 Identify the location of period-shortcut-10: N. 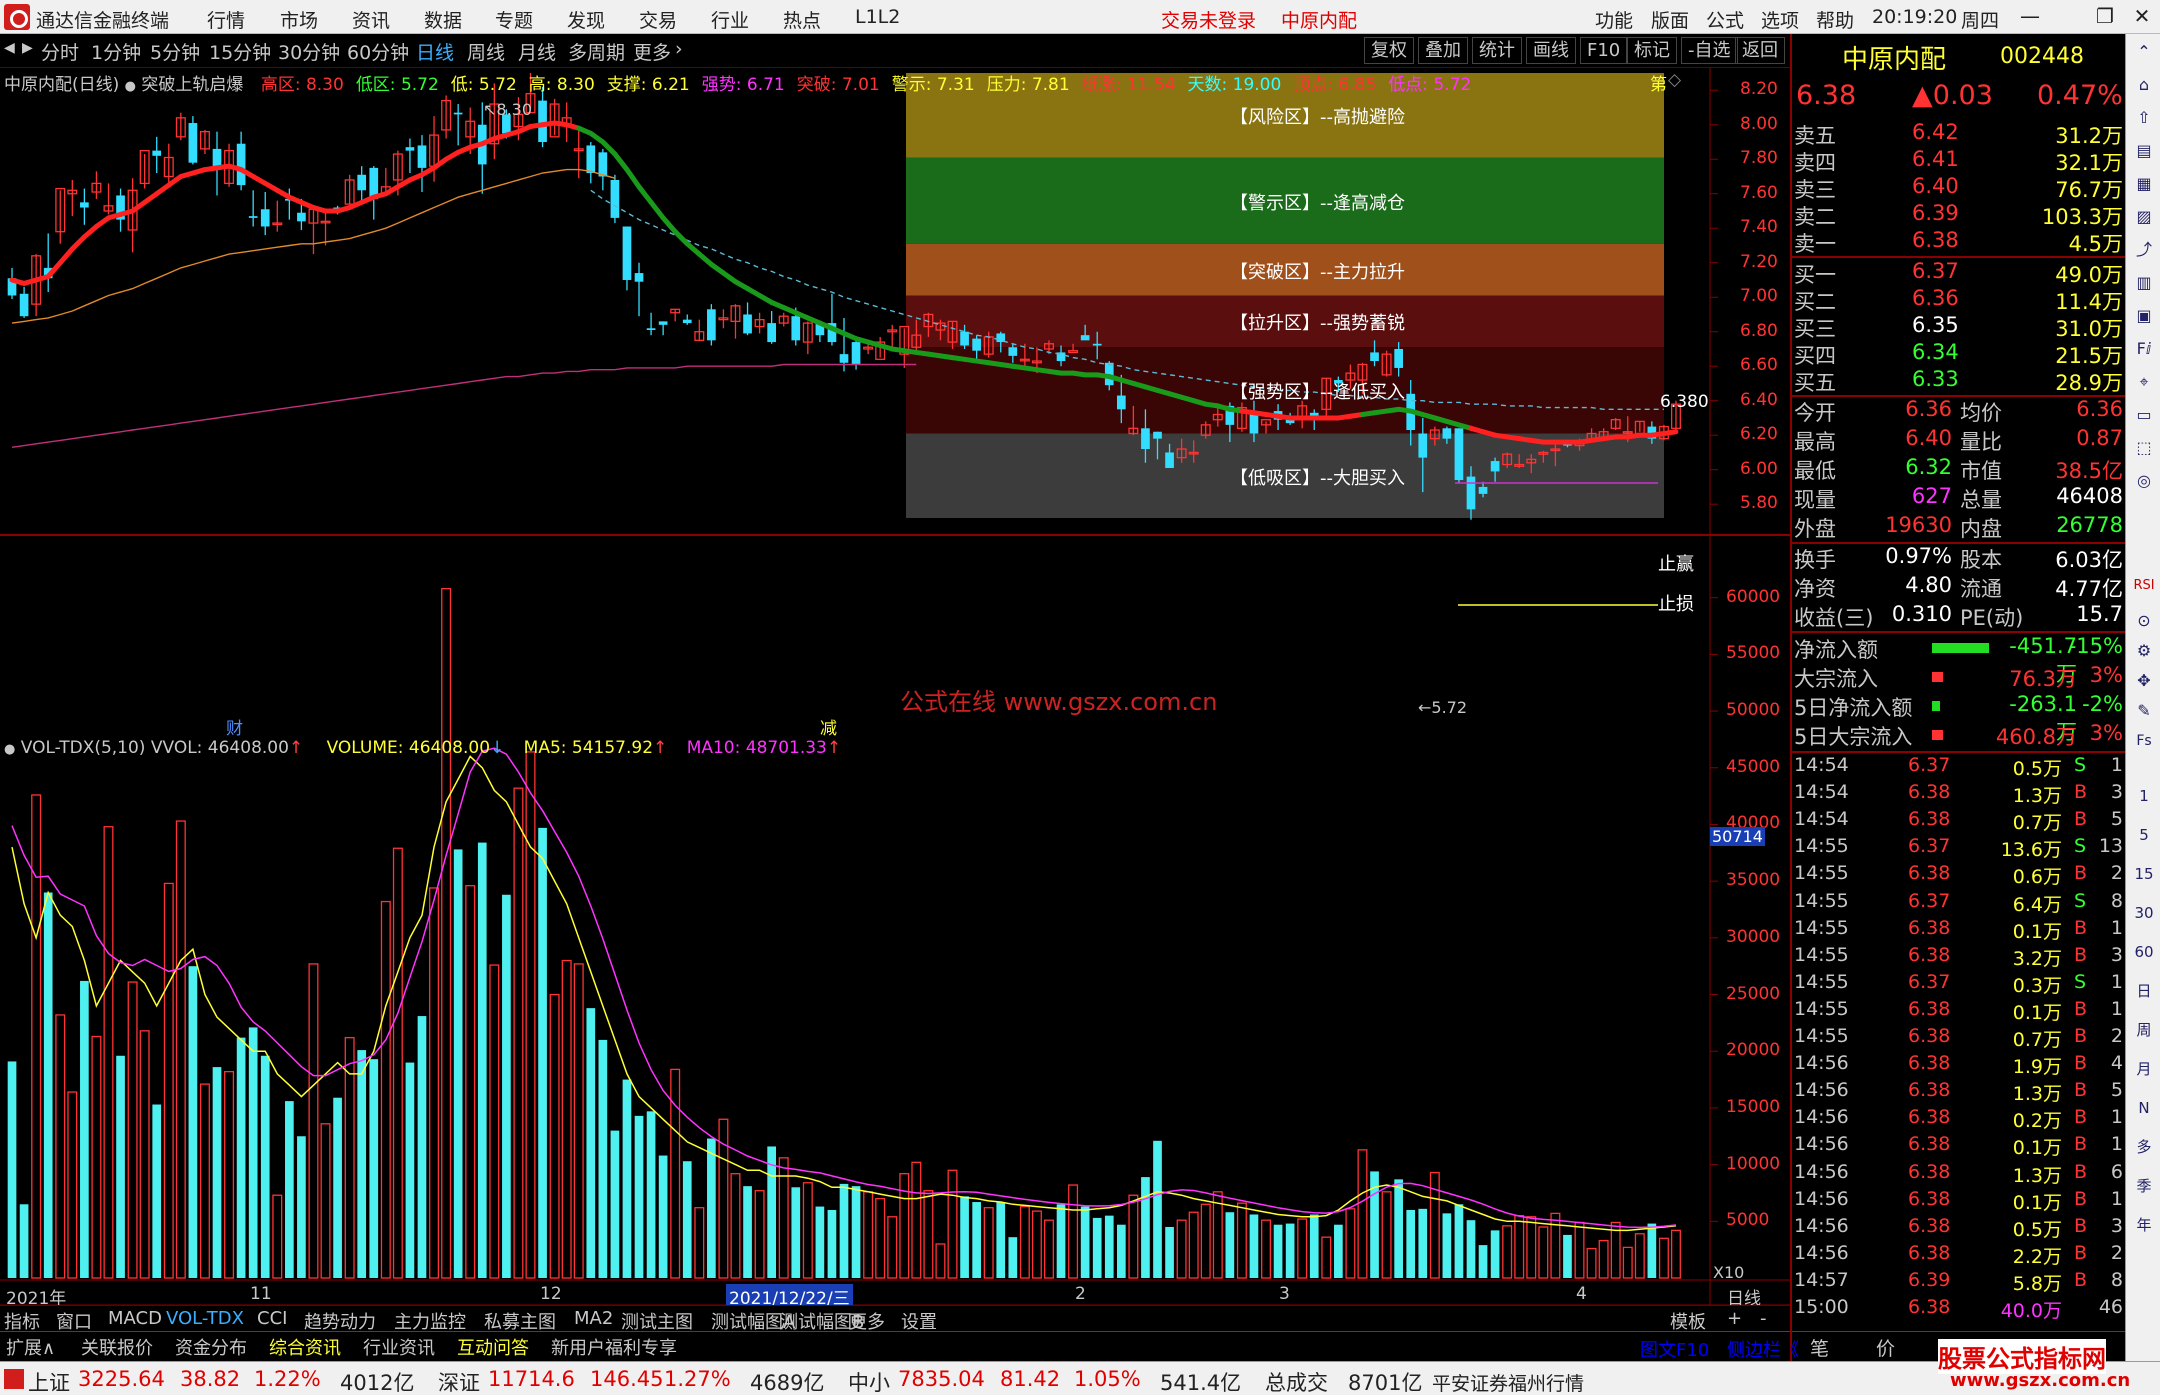
(2144, 1108).